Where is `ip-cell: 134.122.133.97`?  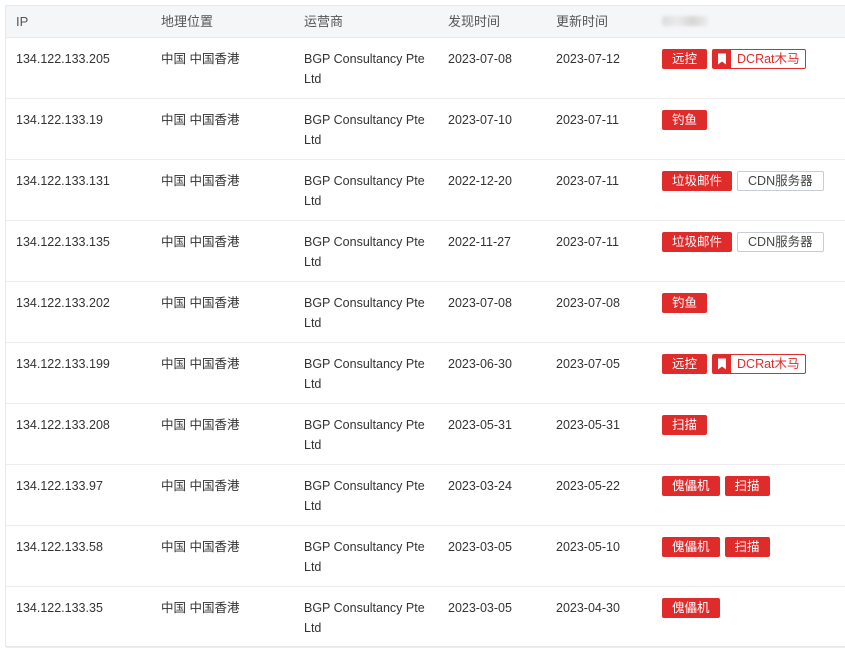
ip-cell: 134.122.133.97 is located at coordinates (59, 486).